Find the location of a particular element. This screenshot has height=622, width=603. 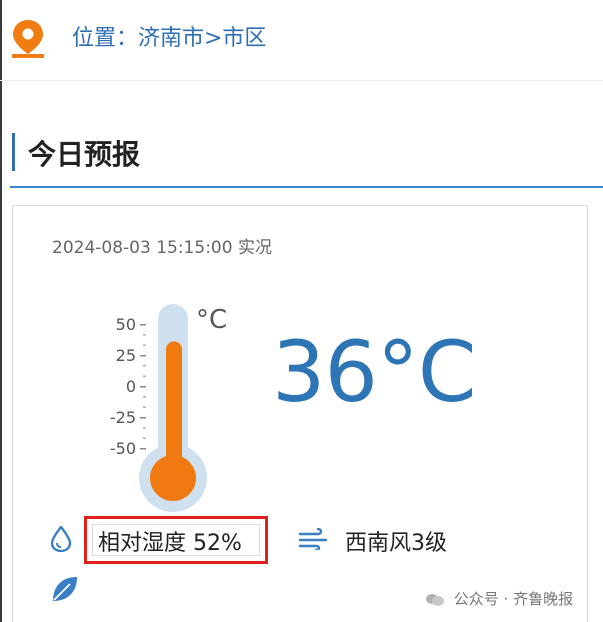

section-accent-bar is located at coordinates (13, 152).